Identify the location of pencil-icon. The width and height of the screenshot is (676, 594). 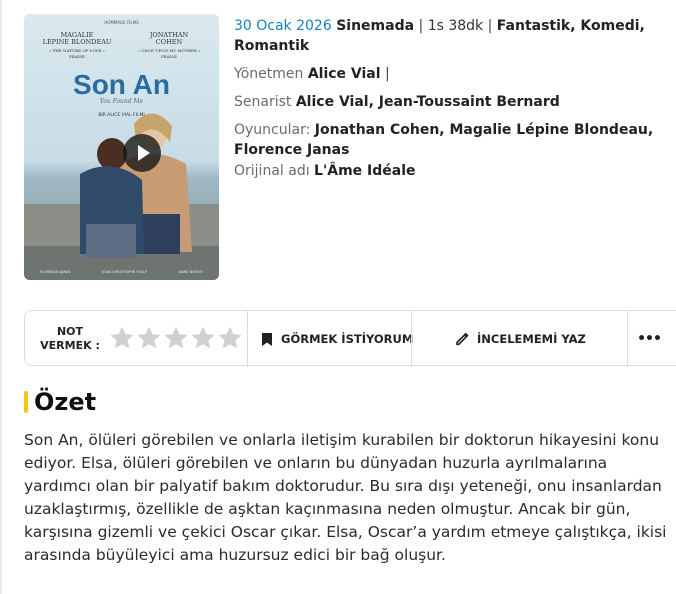
(462, 339).